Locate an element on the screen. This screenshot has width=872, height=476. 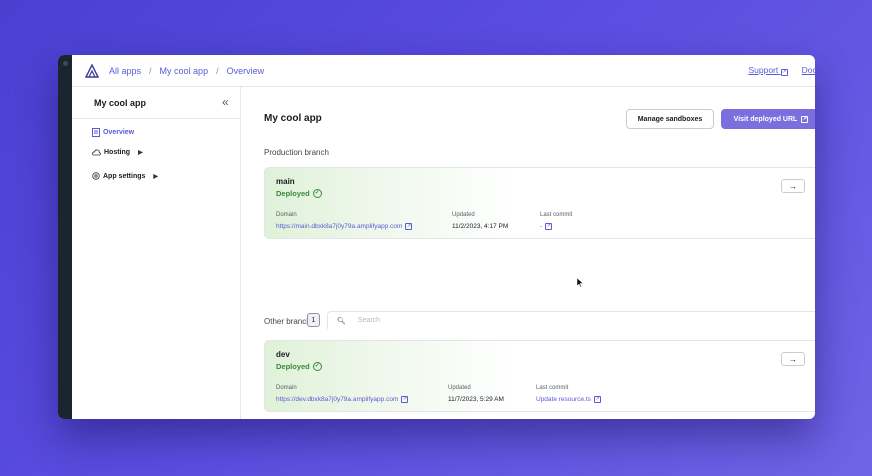
visit-deployed-url-button: Visit deployed URL ↗ is located at coordinates (768, 119).